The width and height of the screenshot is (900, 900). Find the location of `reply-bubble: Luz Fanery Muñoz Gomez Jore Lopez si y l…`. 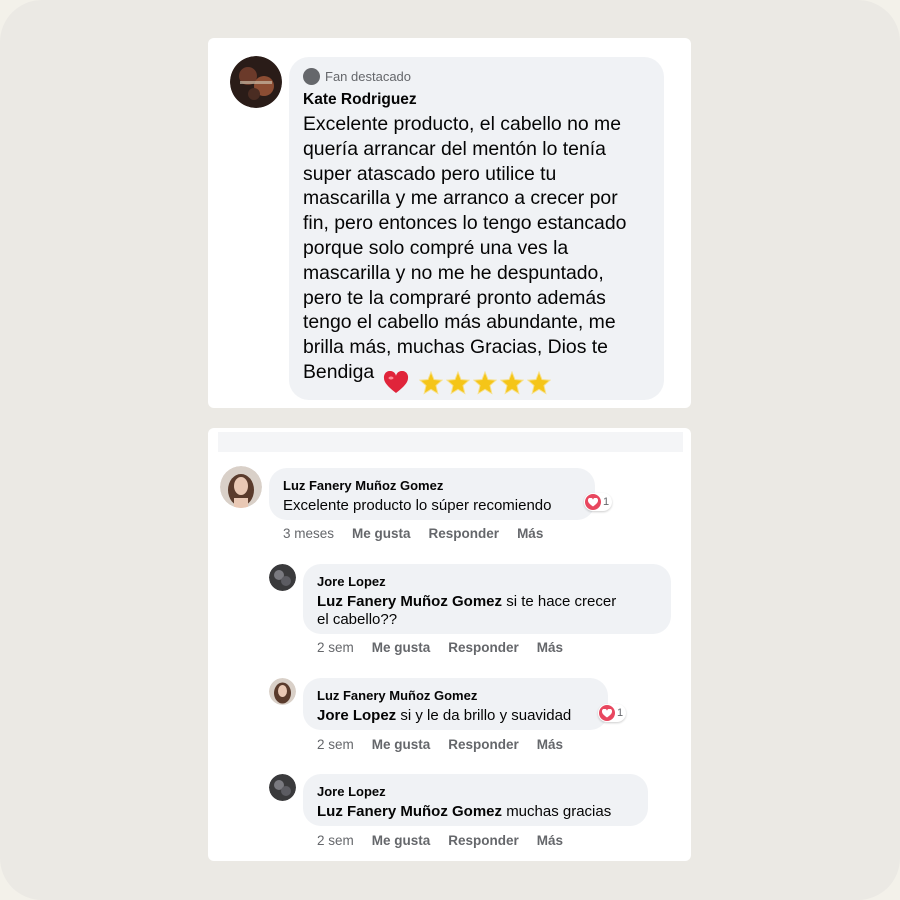

reply-bubble: Luz Fanery Muñoz Gomez Jore Lopez si y l… is located at coordinates (455, 704).